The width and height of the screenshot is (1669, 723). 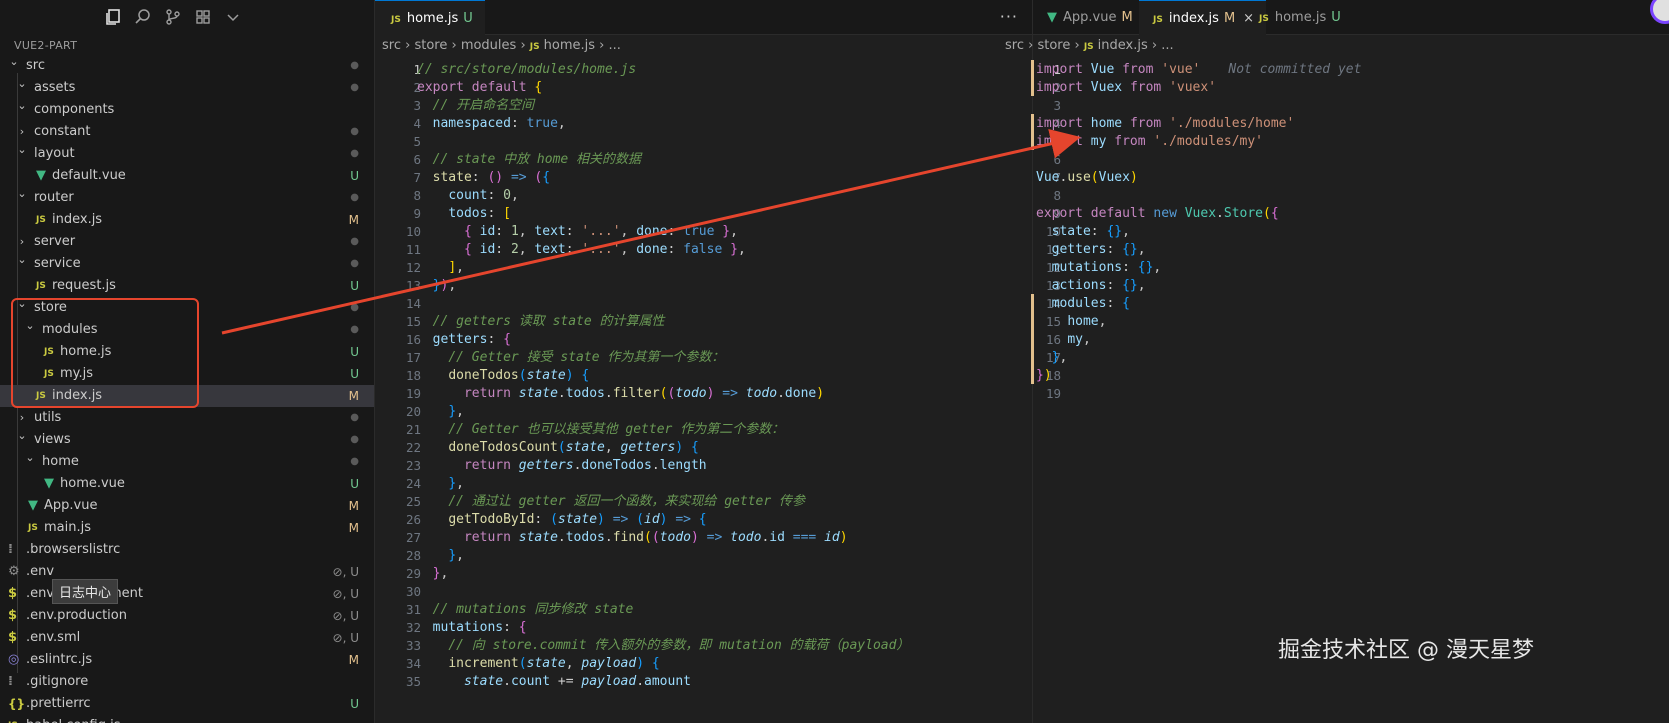 I want to click on tree-item: ⌄ home ●, so click(x=187, y=462).